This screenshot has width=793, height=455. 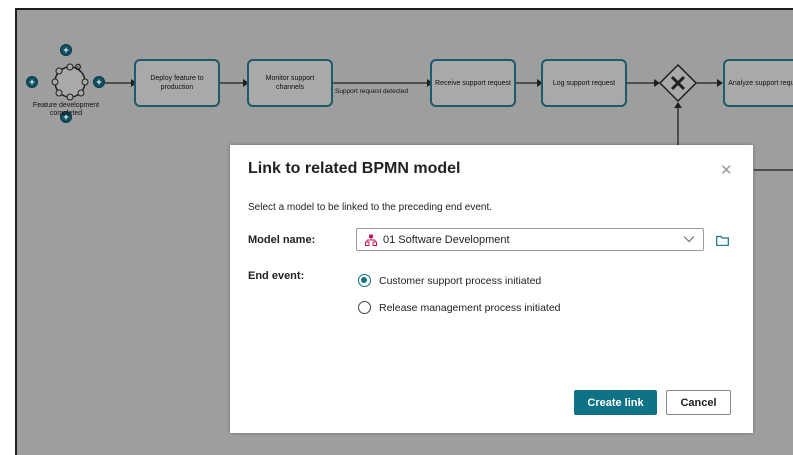 I want to click on radio-unselected-icon, so click(x=364, y=307).